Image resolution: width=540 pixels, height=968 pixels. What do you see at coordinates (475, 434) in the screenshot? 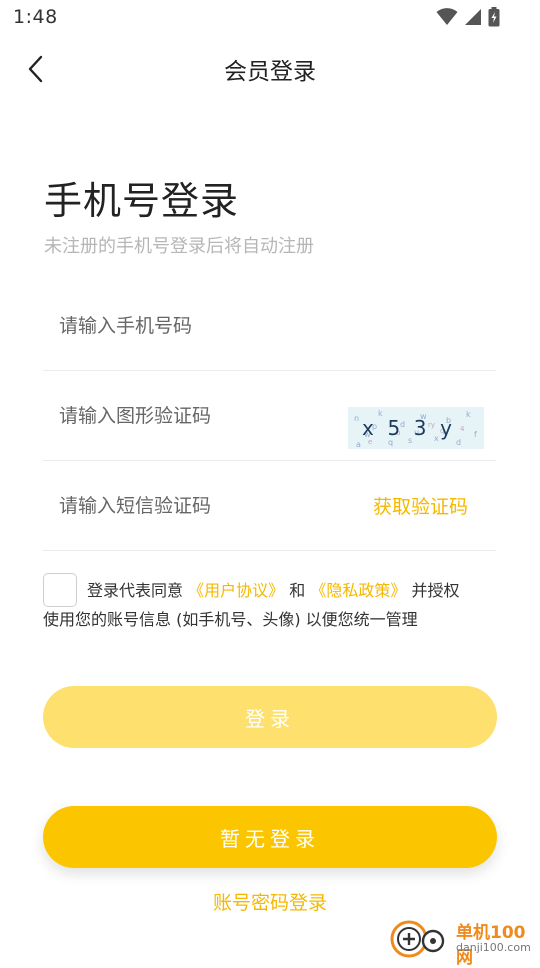
I see `svg-text: f` at bounding box center [475, 434].